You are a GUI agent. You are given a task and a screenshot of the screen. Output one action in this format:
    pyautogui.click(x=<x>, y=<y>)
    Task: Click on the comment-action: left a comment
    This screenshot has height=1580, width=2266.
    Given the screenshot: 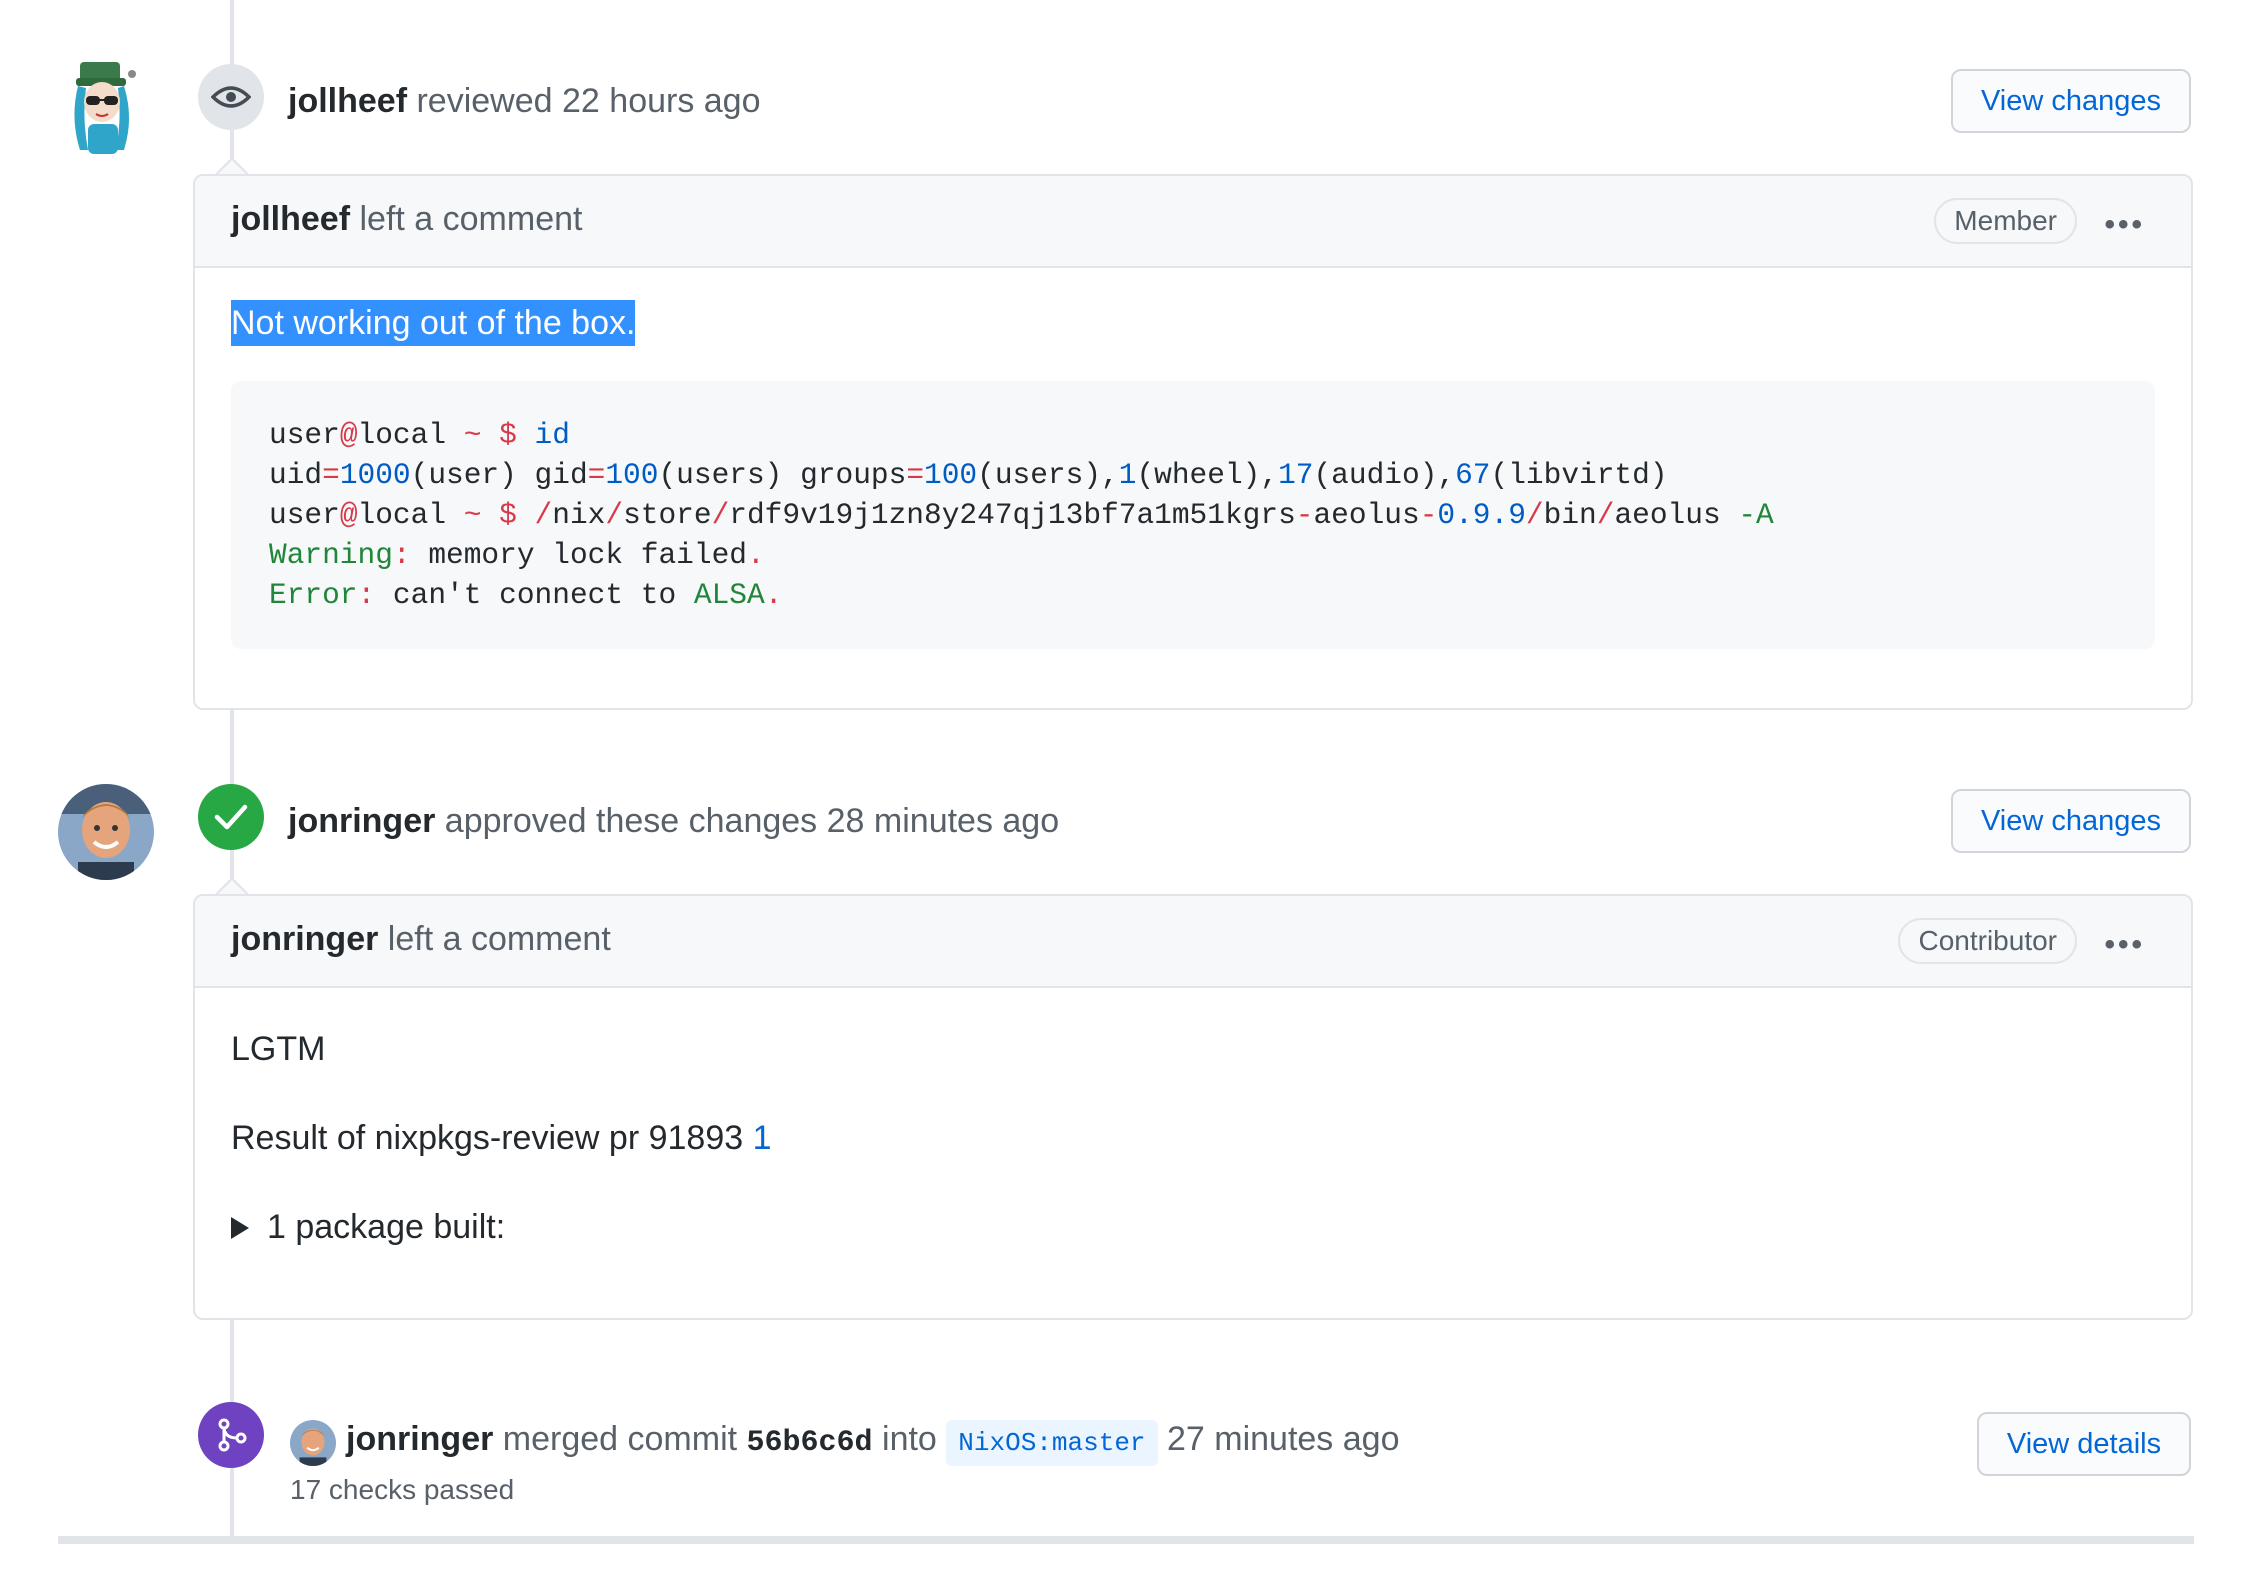 What is the action you would take?
    pyautogui.click(x=471, y=219)
    